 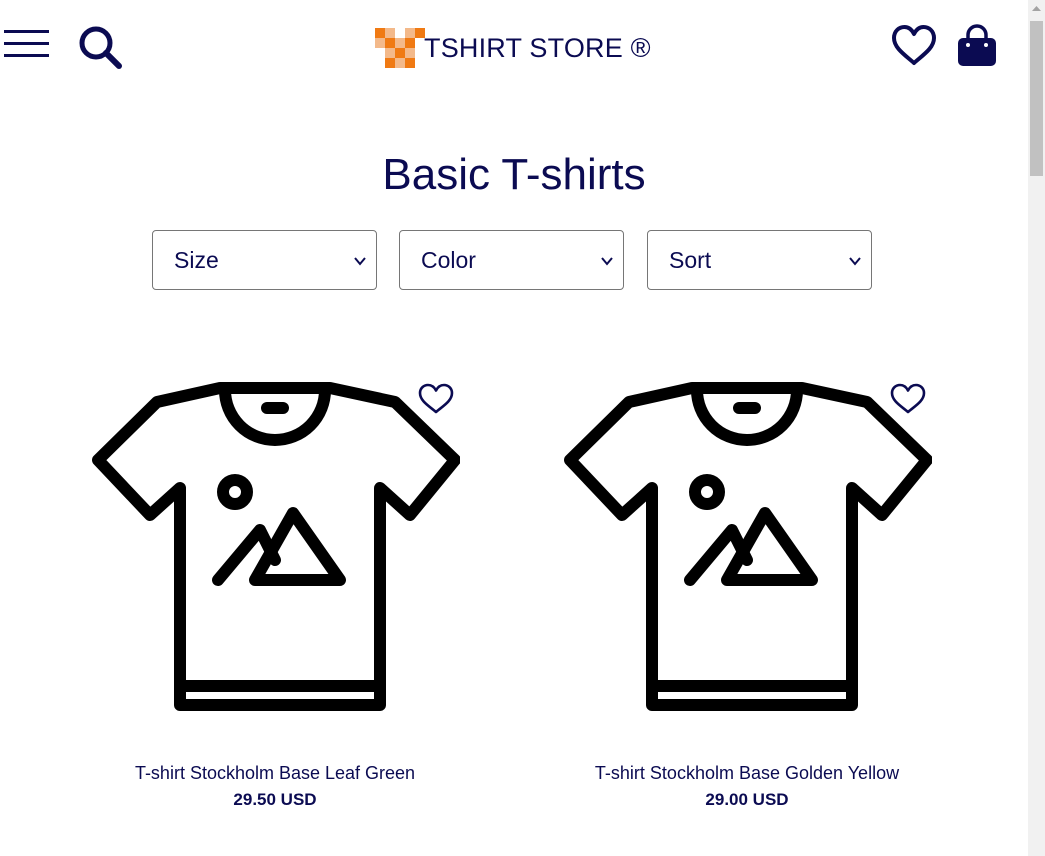 I want to click on color-select-label: Color, so click(x=448, y=259).